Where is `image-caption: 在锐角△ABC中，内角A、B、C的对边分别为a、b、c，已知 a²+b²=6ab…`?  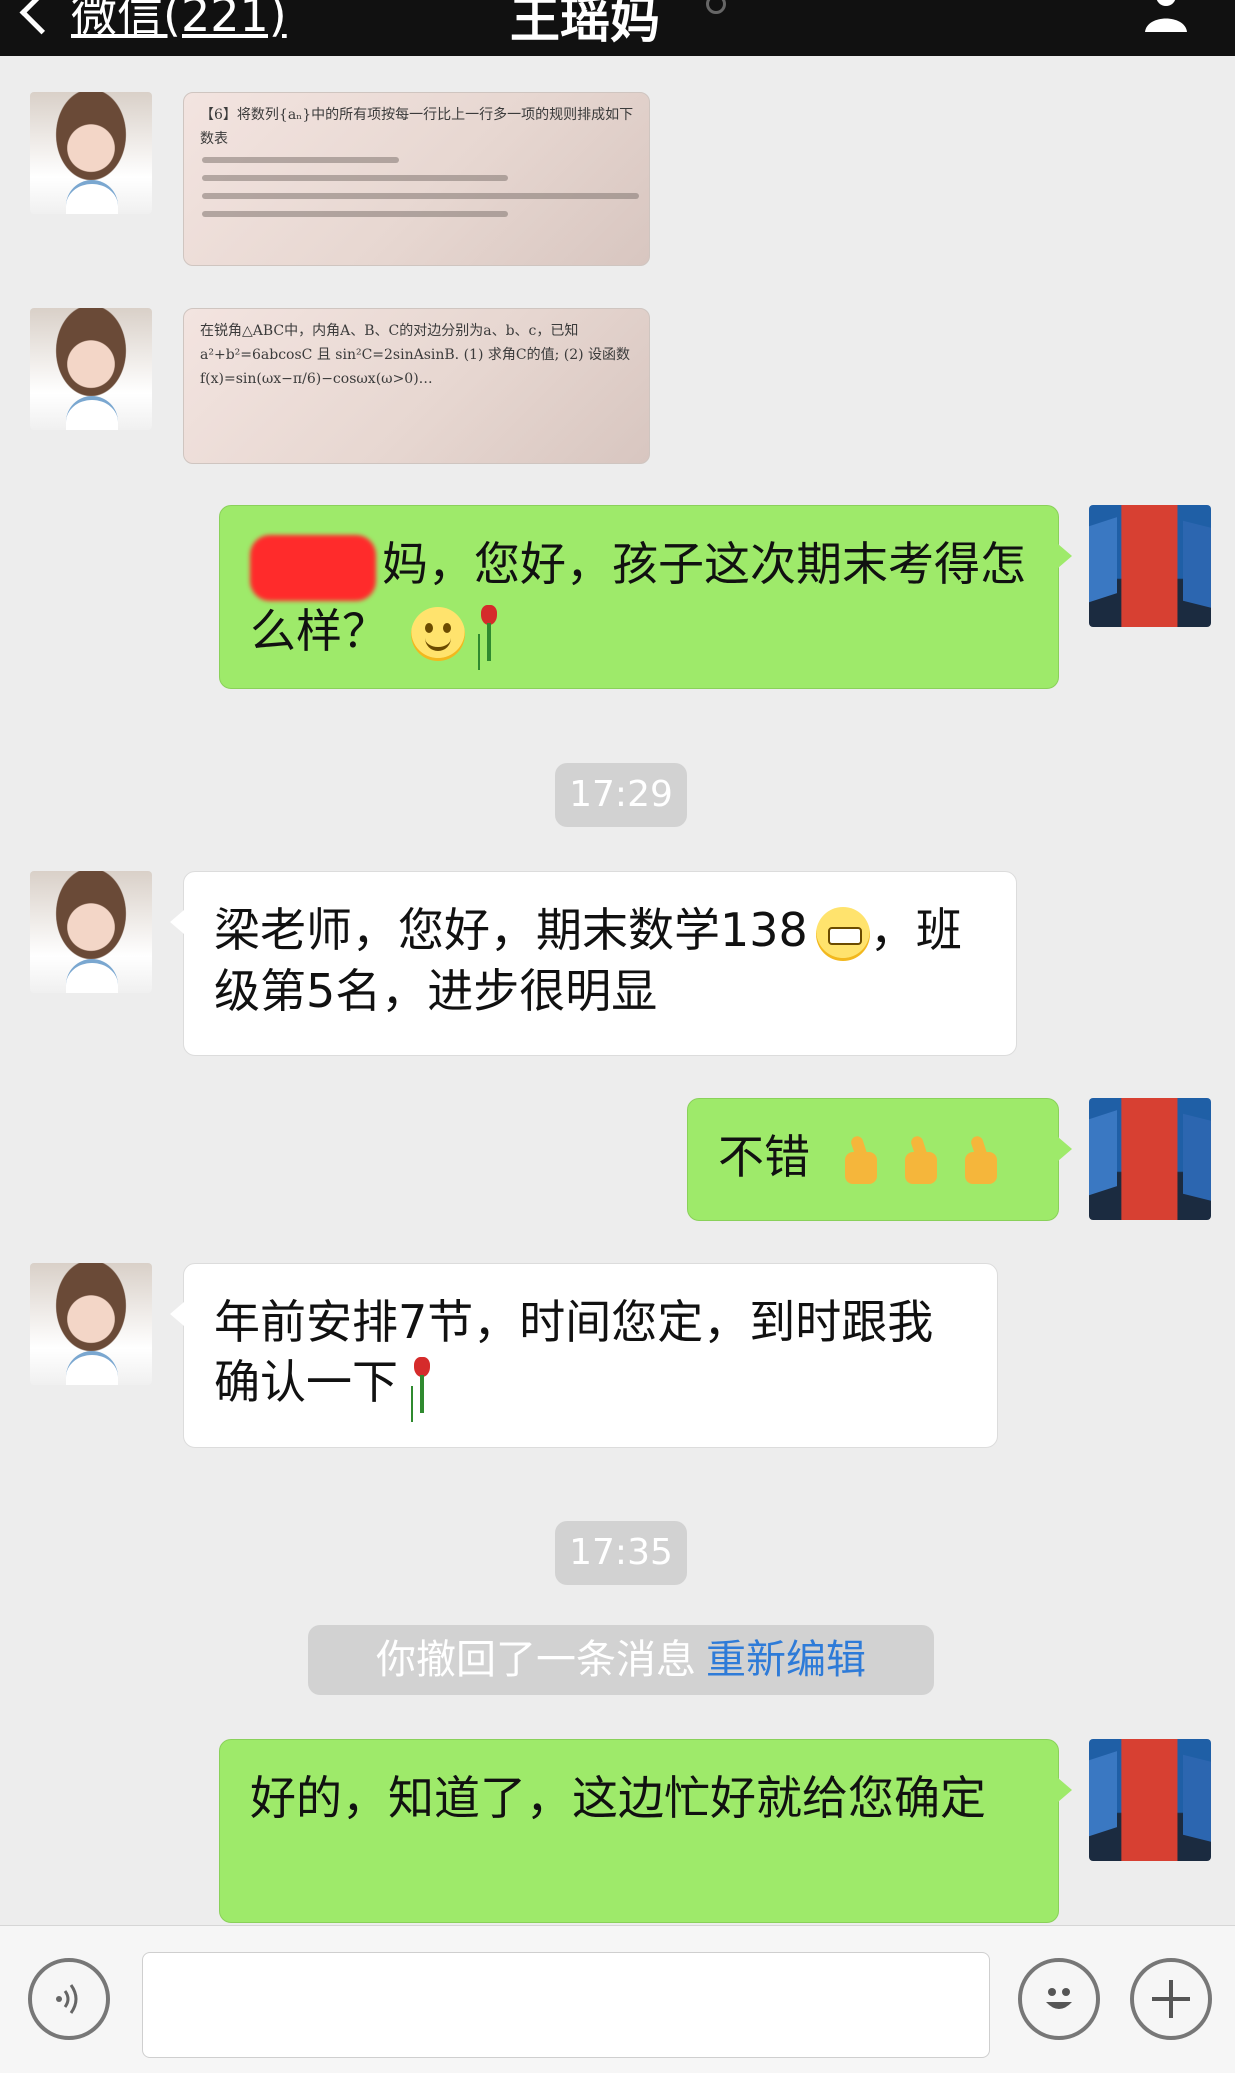
image-caption: 在锐角△ABC中，内角A、B、C的对边分别为a、b、c，已知 a²+b²=6ab… is located at coordinates (415, 355).